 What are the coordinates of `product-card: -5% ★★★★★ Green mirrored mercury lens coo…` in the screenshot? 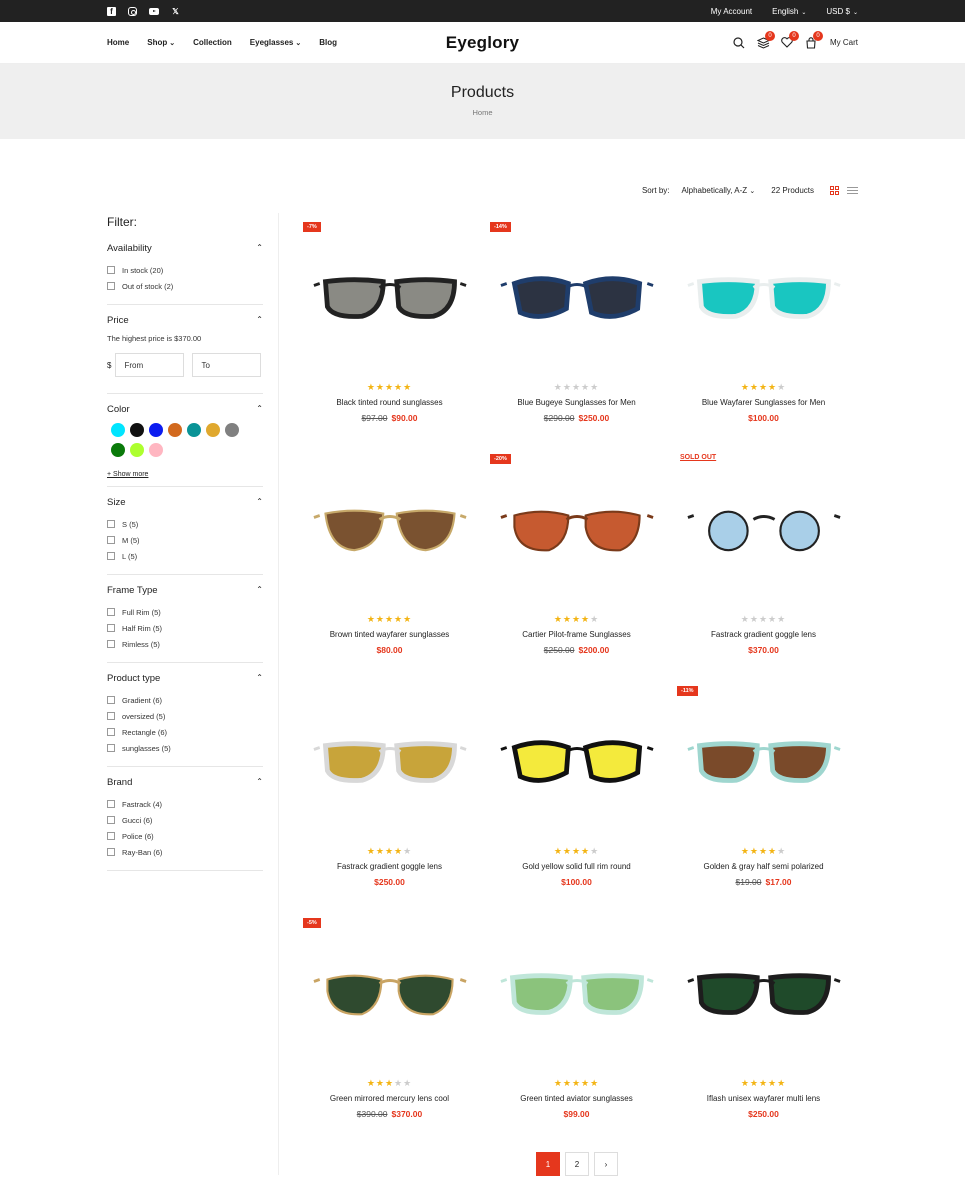 It's located at (389, 1029).